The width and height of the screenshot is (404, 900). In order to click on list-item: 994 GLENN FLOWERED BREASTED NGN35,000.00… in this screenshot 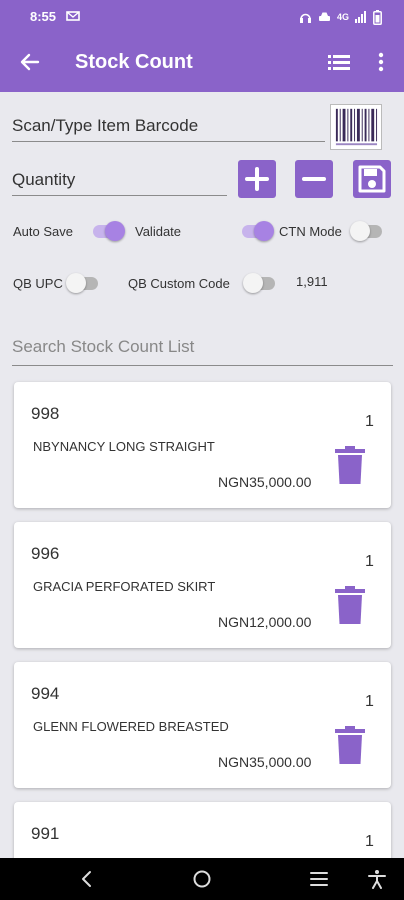, I will do `click(202, 725)`.